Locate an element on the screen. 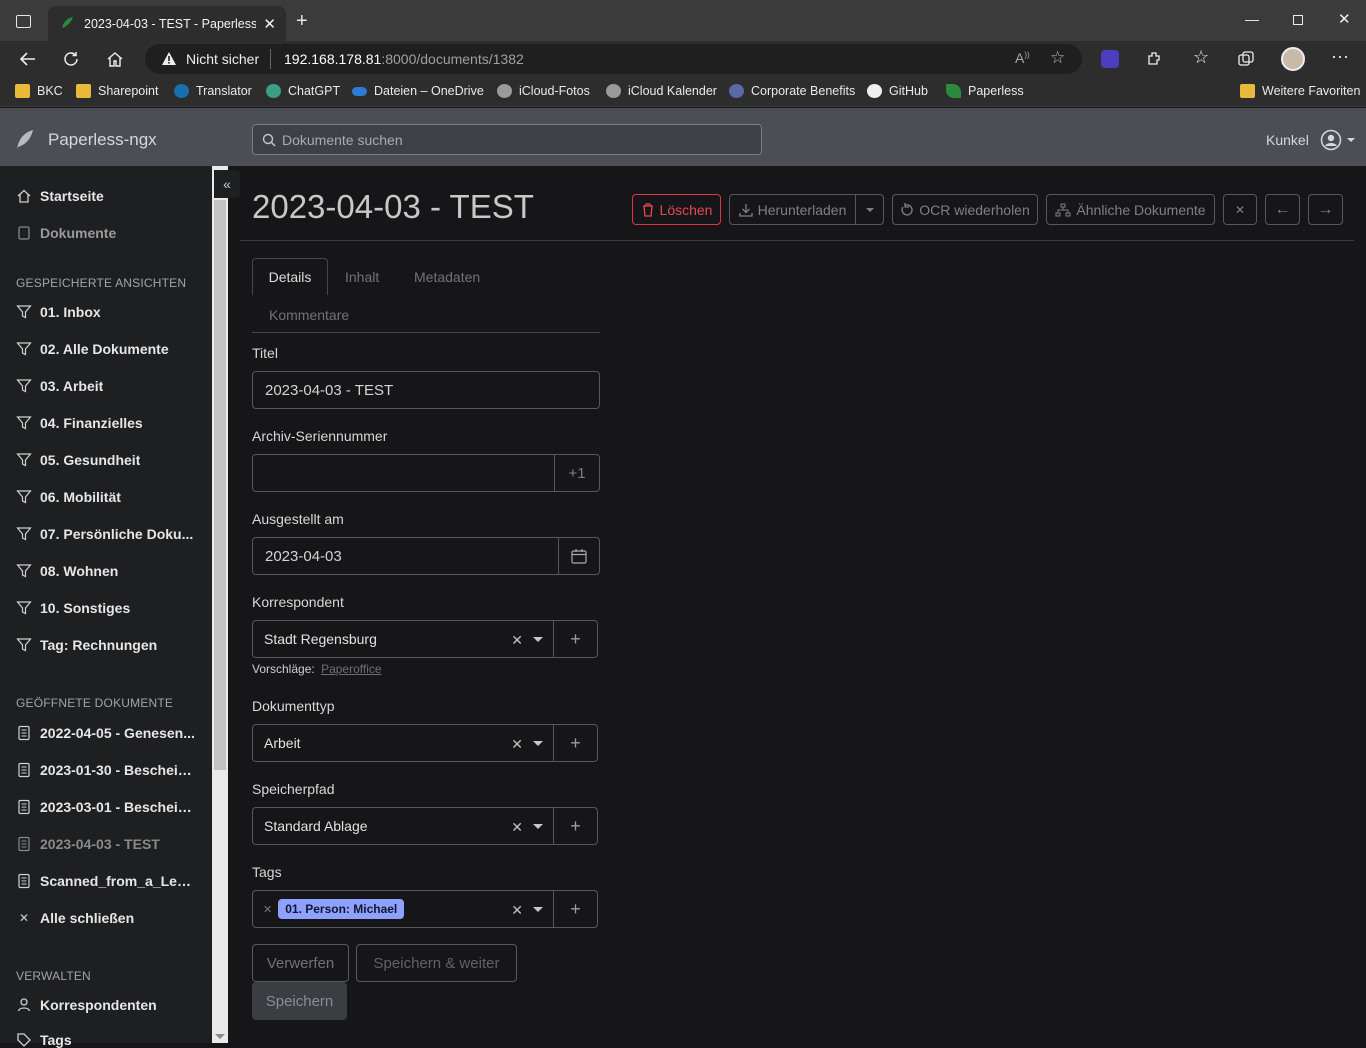  add-tag-button: + is located at coordinates (575, 909).